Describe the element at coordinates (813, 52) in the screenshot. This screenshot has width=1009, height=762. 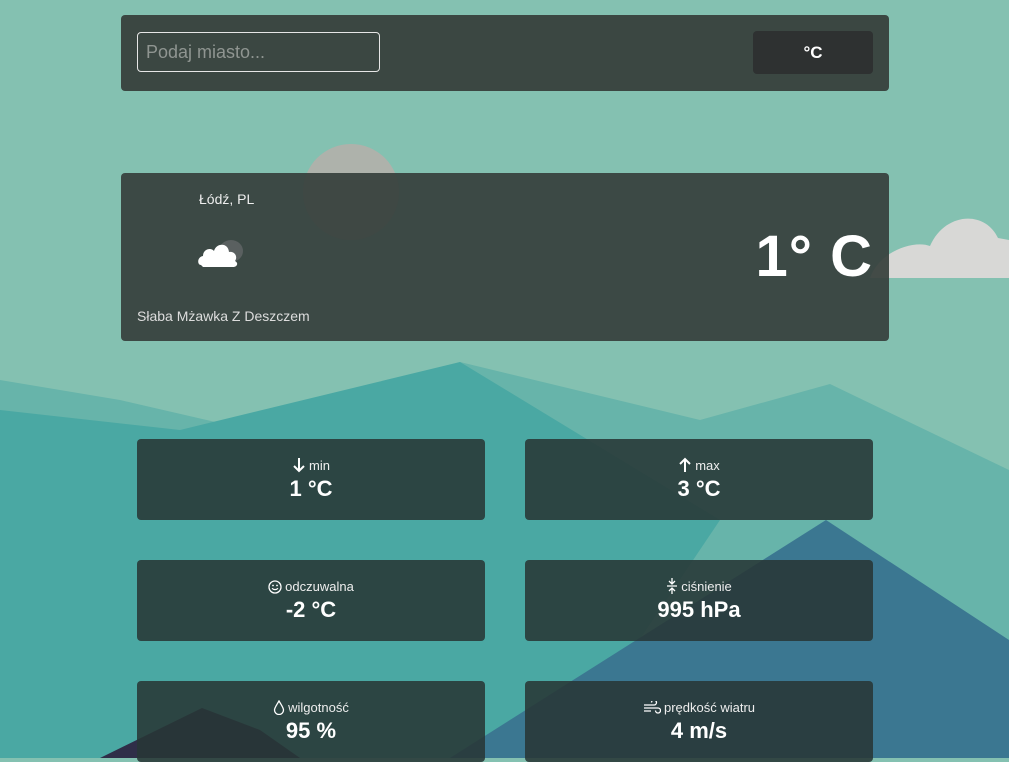
I see `unit-toggle-button: °C` at that location.